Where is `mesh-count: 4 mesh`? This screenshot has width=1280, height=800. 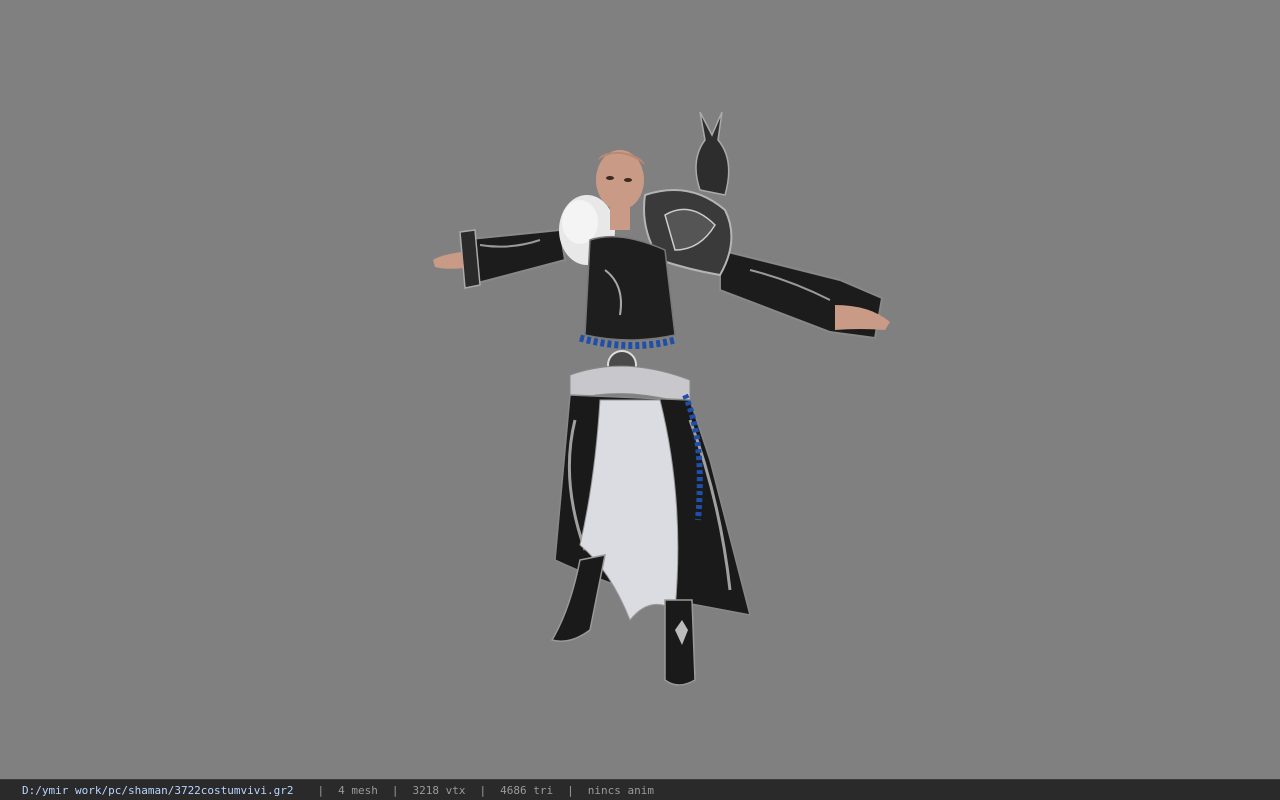 mesh-count: 4 mesh is located at coordinates (358, 790).